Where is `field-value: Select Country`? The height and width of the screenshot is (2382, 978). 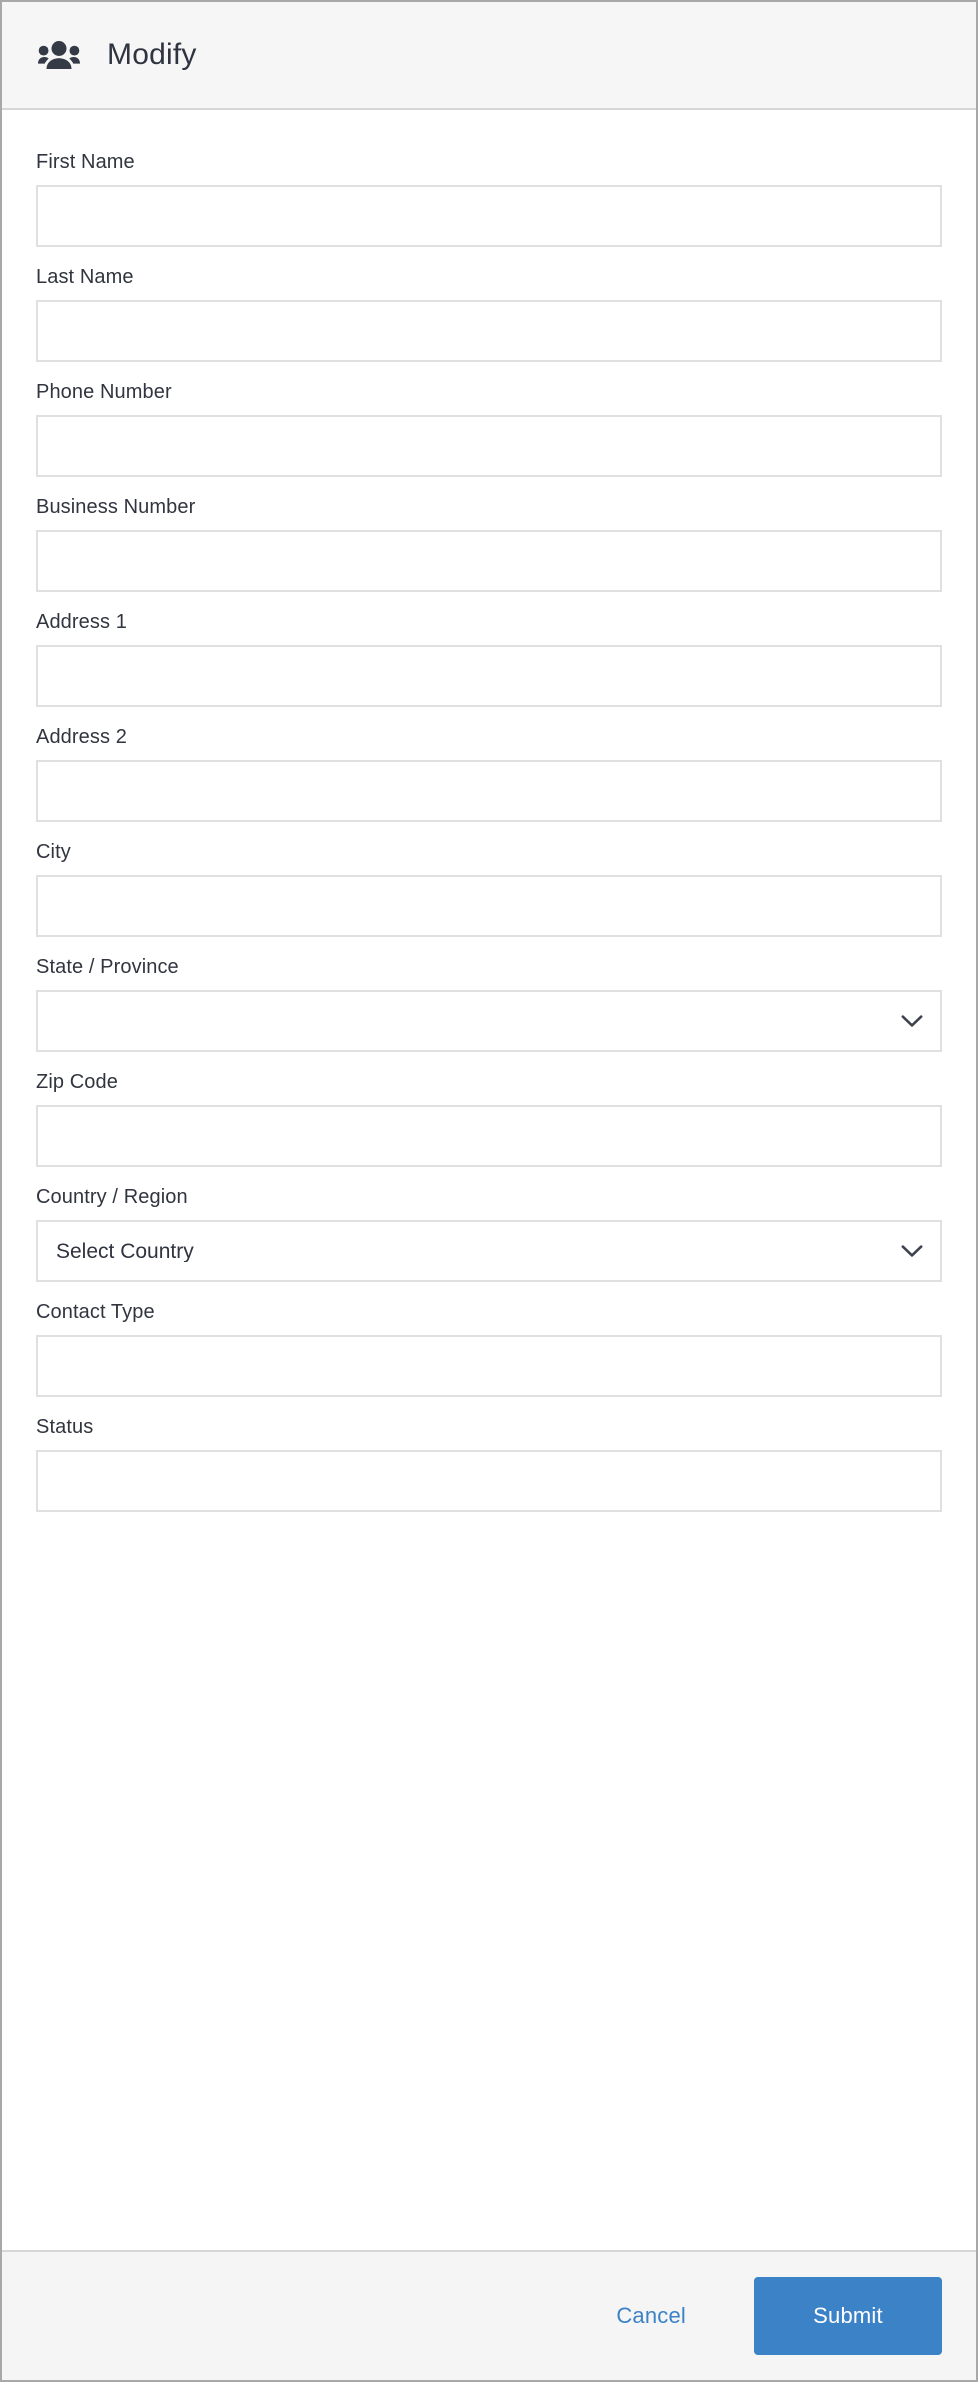 field-value: Select Country is located at coordinates (125, 1251).